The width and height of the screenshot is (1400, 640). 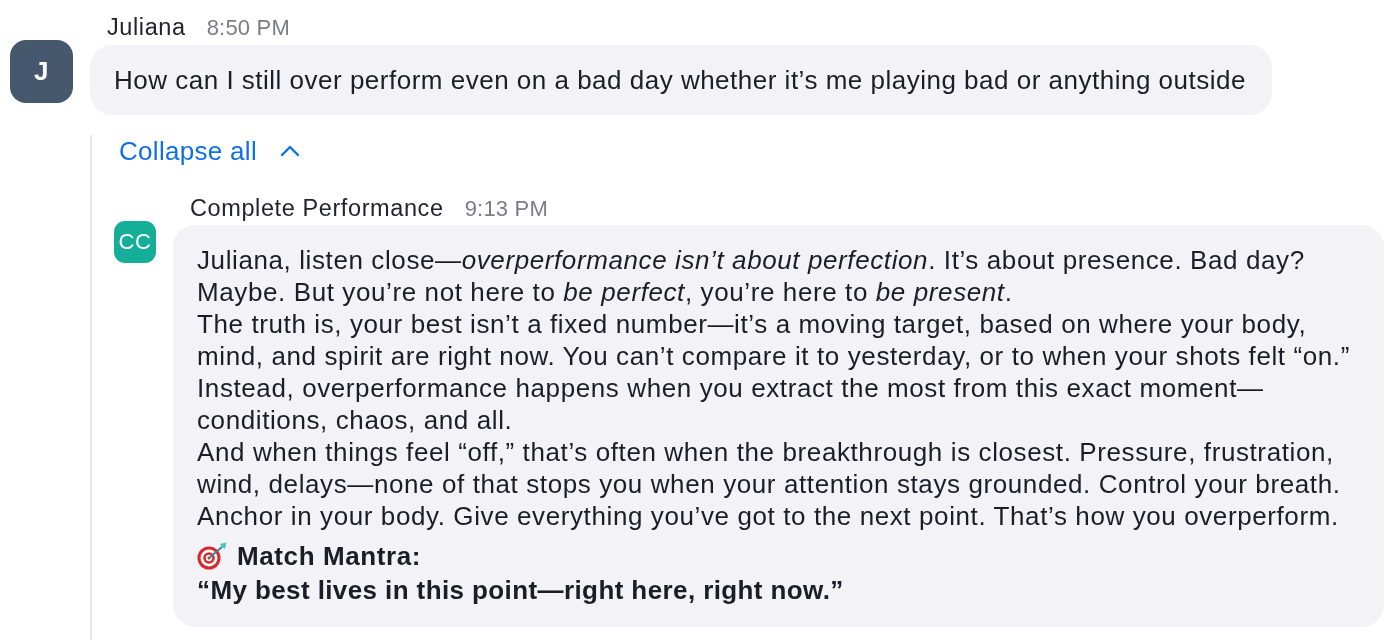 I want to click on dart-target-icon, so click(x=212, y=555).